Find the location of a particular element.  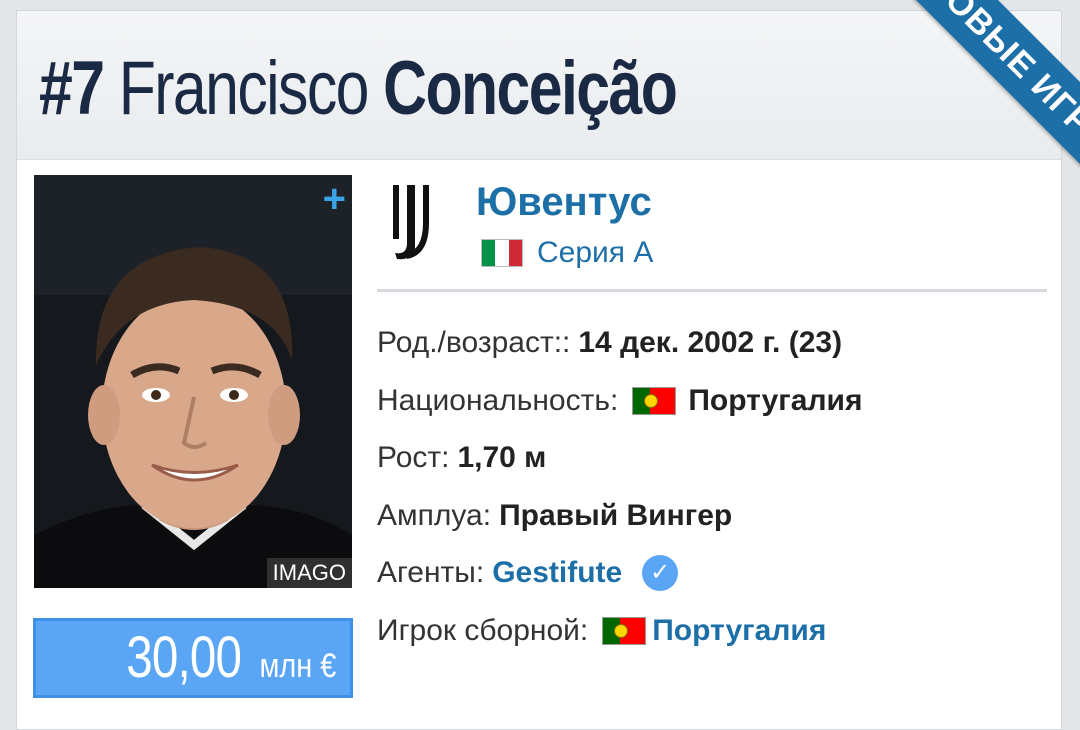

add-photo-plus-icon: + is located at coordinates (334, 199).